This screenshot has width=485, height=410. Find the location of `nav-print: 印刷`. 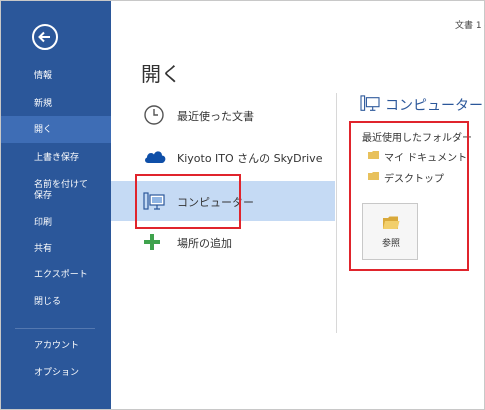

nav-print: 印刷 is located at coordinates (56, 223).